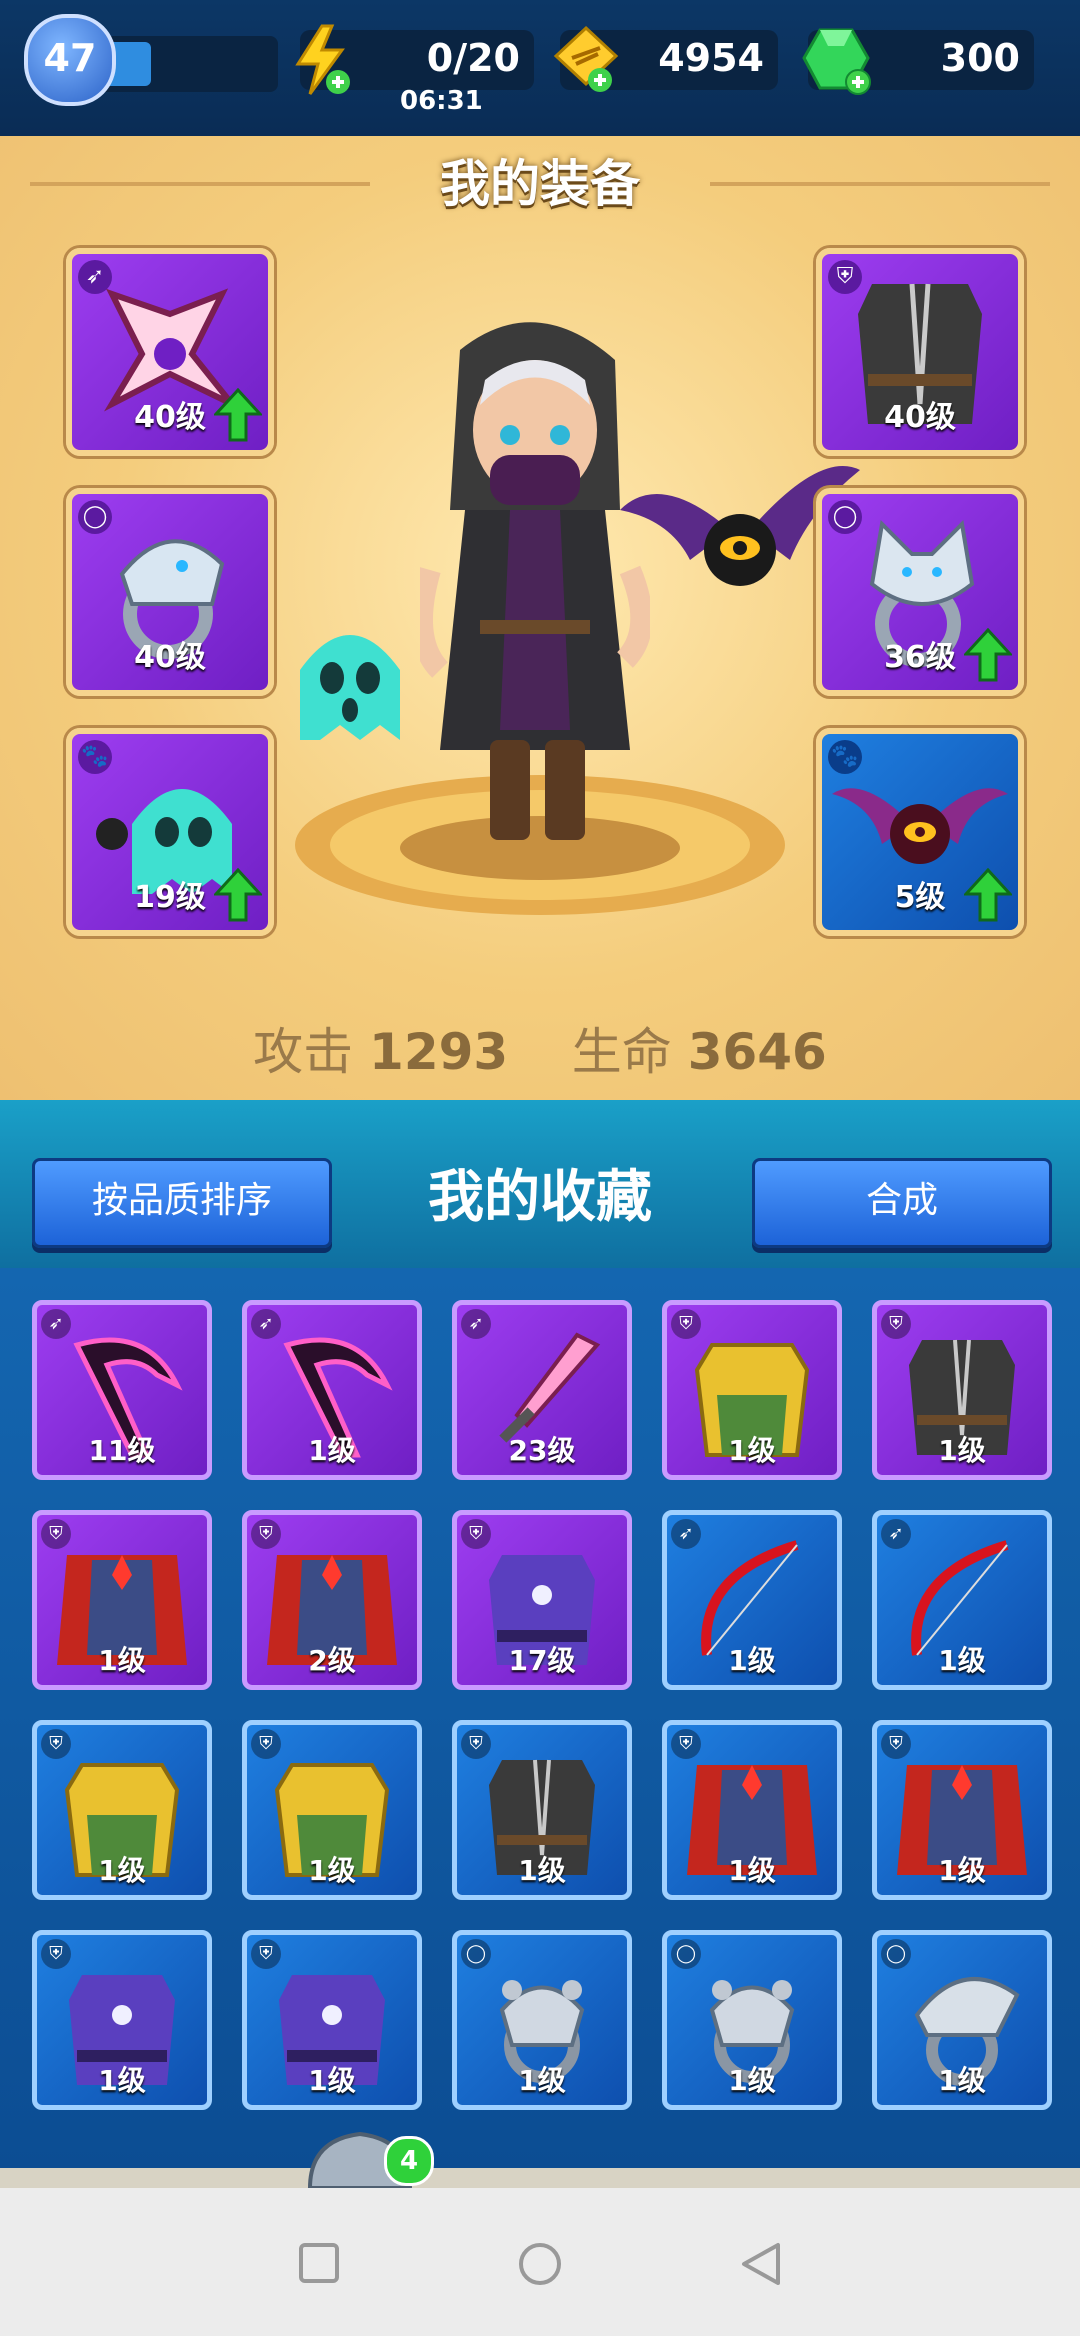 The image size is (1080, 2336). Describe the element at coordinates (70, 60) in the screenshot. I see `player-level-badge: 47` at that location.